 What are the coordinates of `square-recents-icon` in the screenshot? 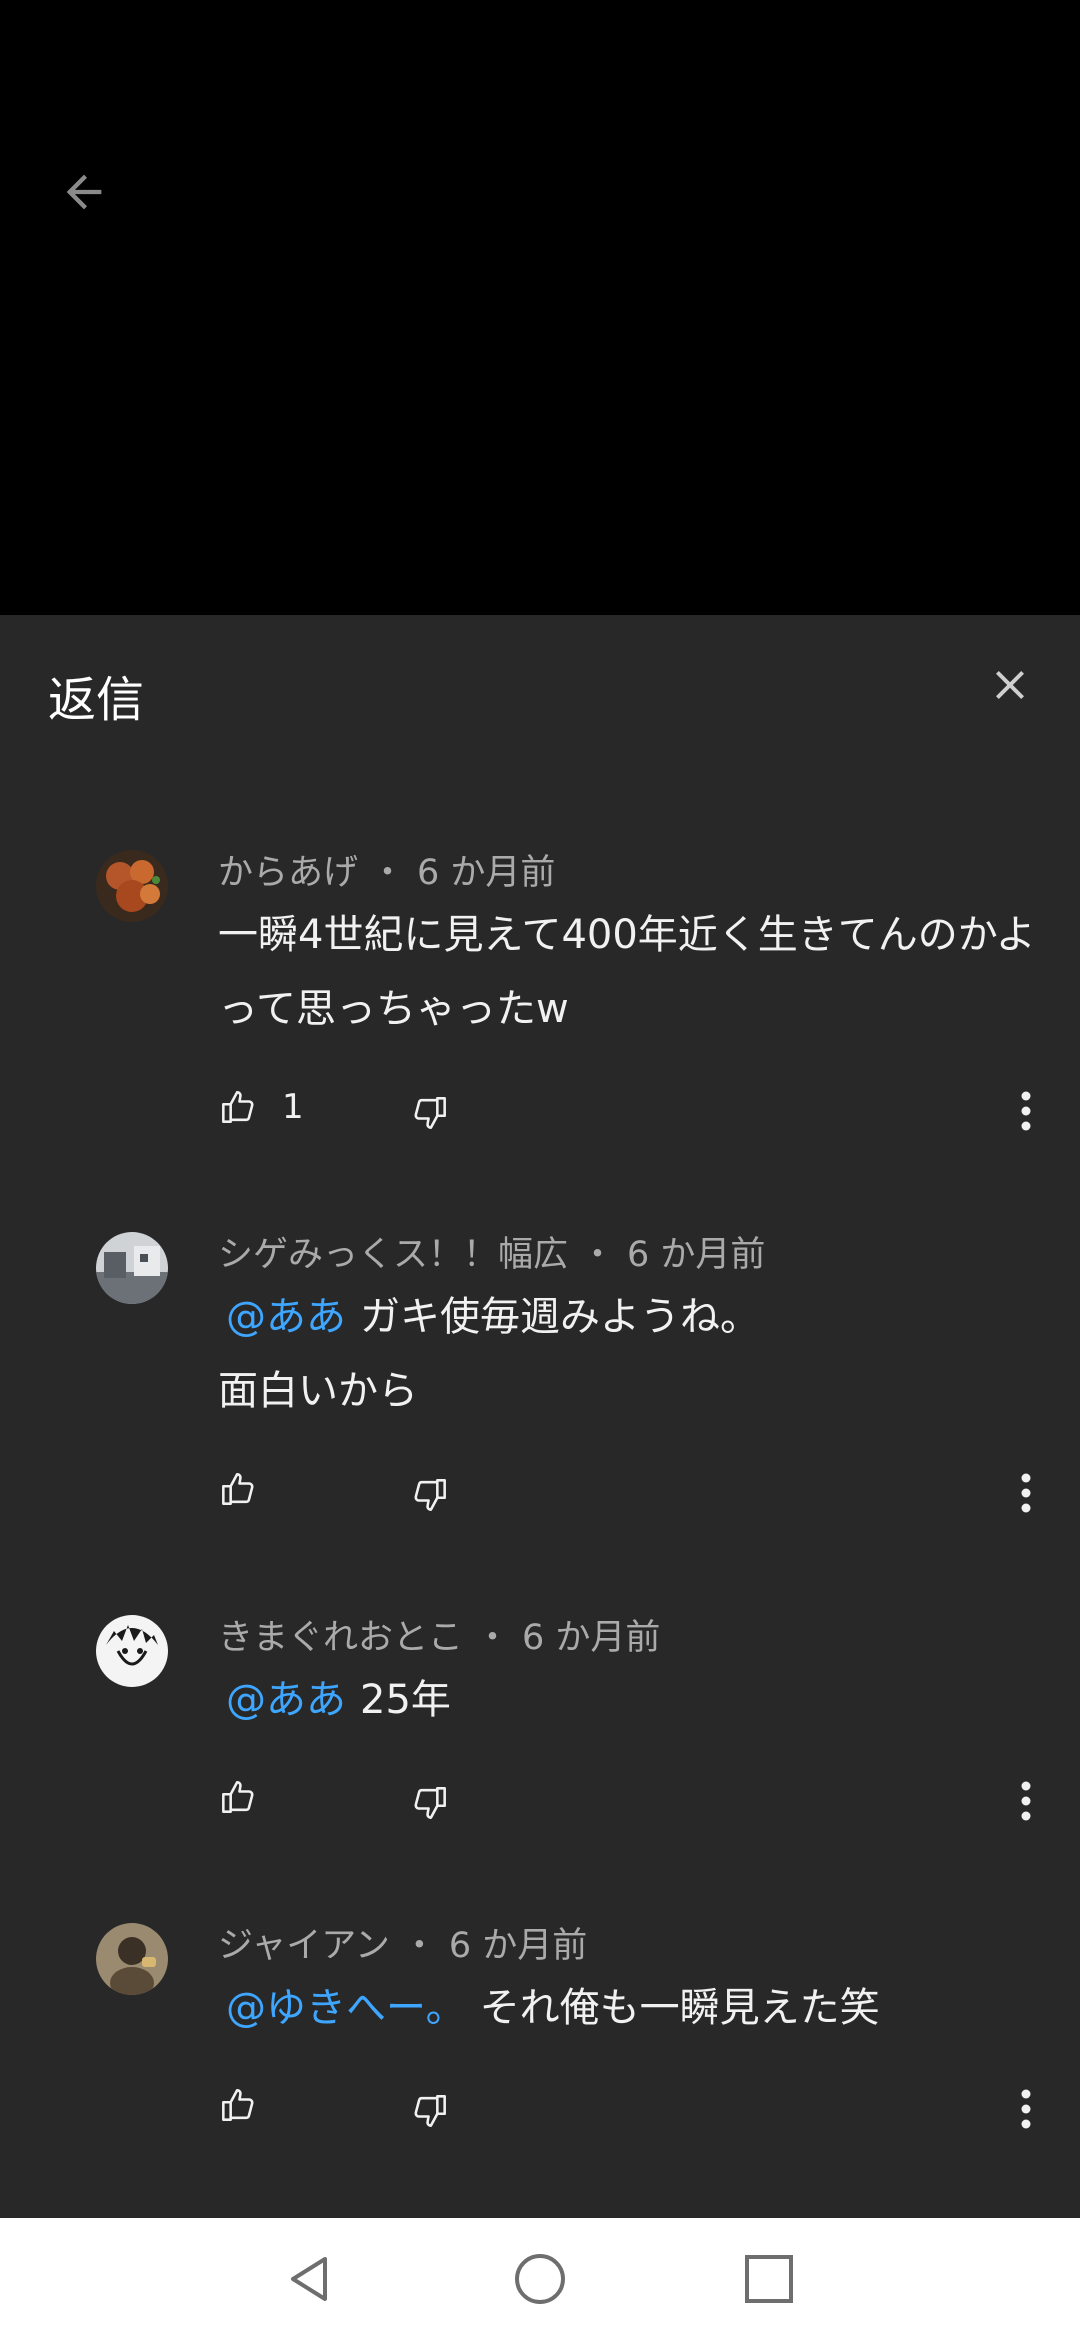 It's located at (769, 2279).